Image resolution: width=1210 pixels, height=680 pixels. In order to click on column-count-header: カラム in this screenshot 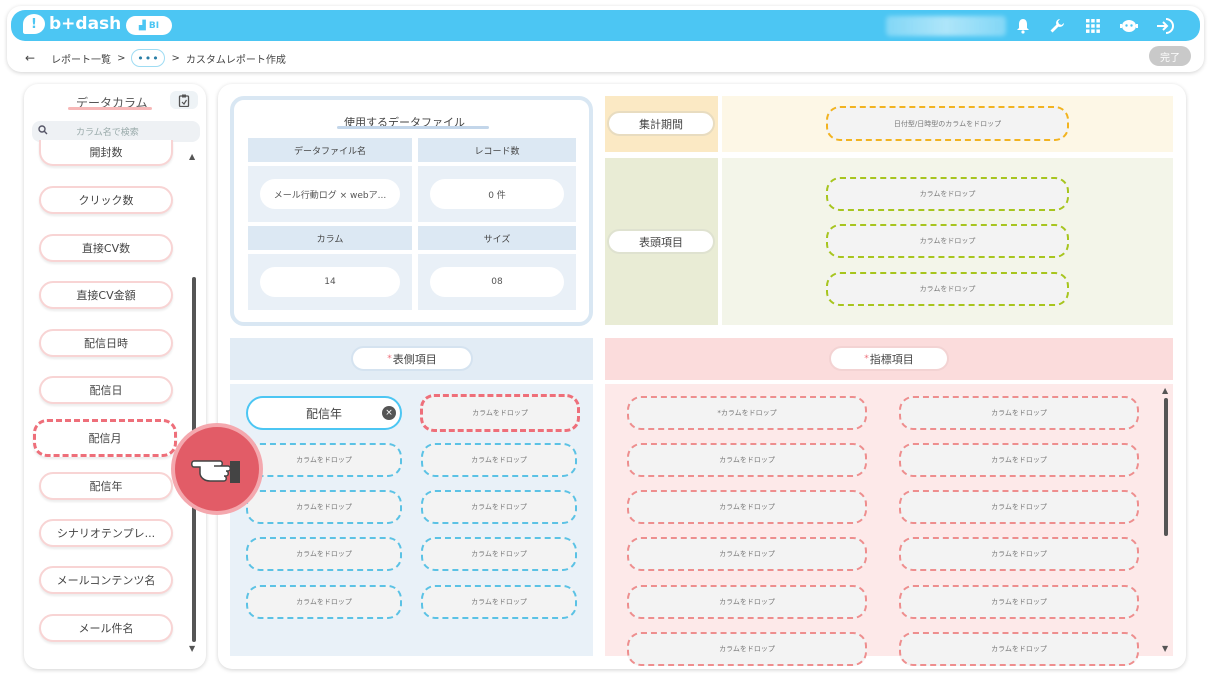, I will do `click(330, 238)`.